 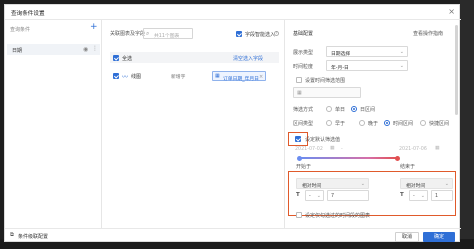 I want to click on default-value-checkbox, so click(x=298, y=139).